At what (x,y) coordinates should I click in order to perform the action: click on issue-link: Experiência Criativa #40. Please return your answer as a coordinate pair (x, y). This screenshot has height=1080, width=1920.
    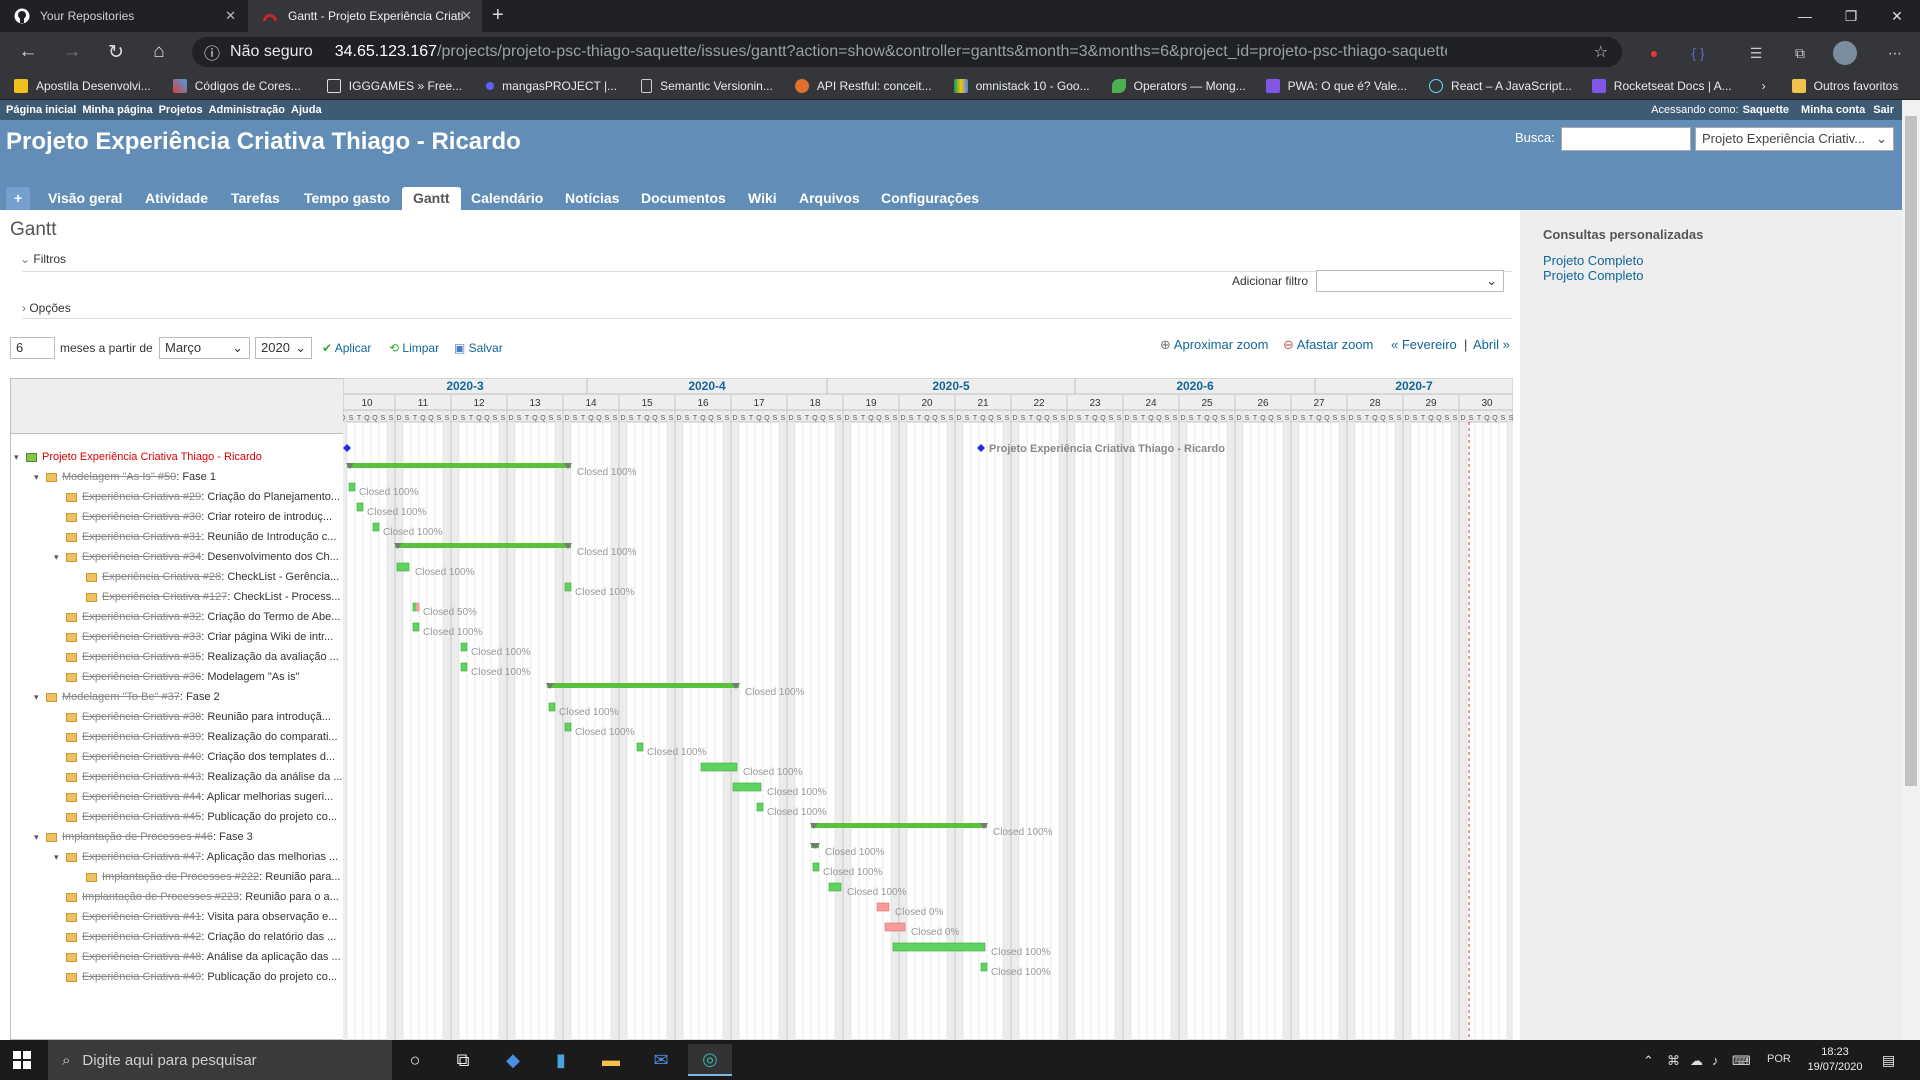
    Looking at the image, I should click on (141, 757).